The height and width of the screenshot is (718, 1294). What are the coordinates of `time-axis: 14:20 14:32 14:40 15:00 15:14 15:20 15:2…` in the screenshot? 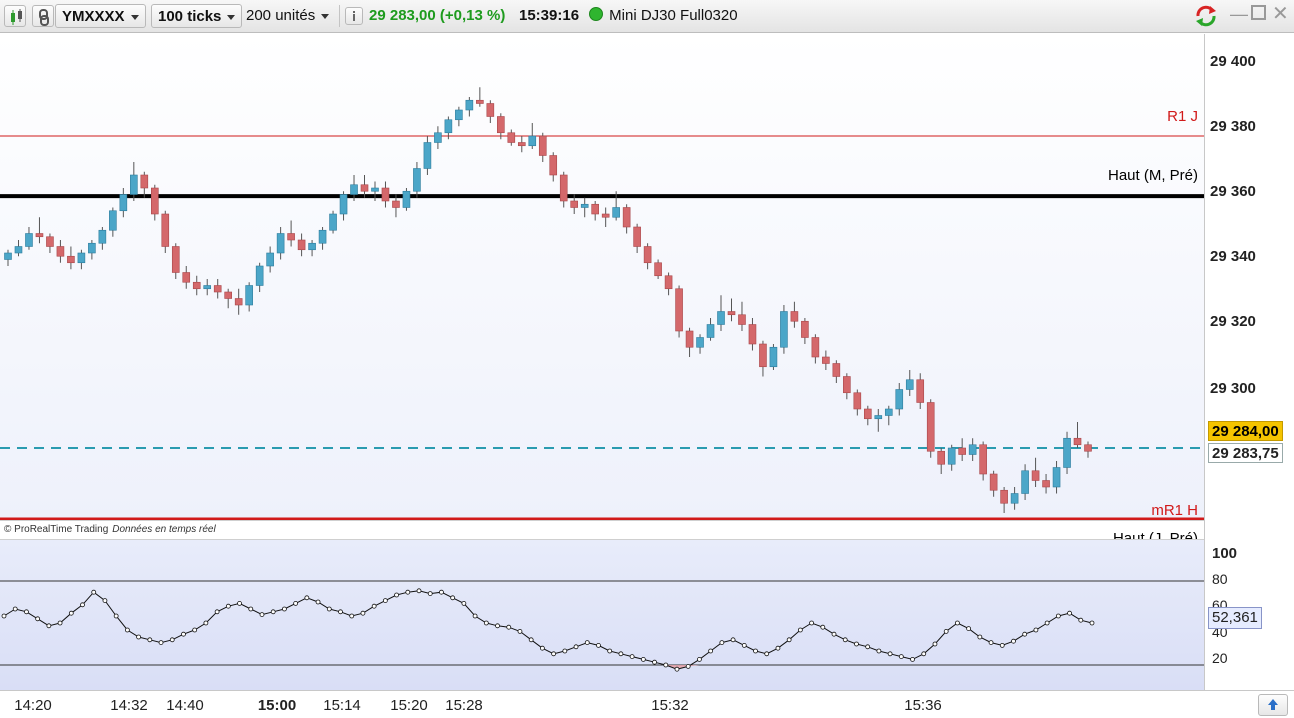 It's located at (647, 704).